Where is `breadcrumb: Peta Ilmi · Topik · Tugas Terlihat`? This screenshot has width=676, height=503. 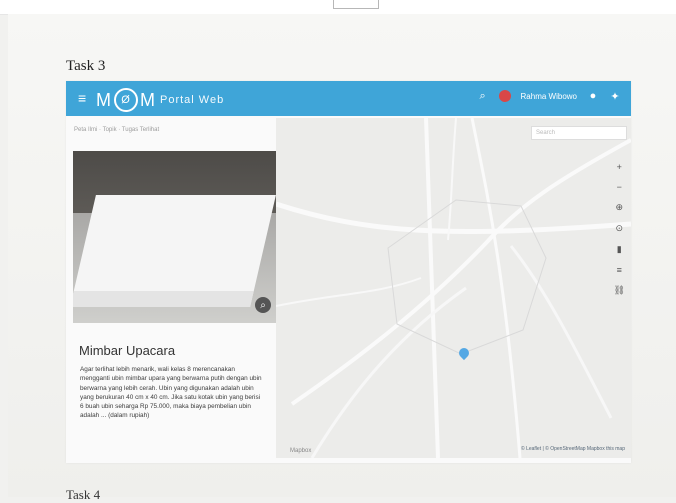
breadcrumb: Peta Ilmi · Topik · Tugas Terlihat is located at coordinates (116, 130).